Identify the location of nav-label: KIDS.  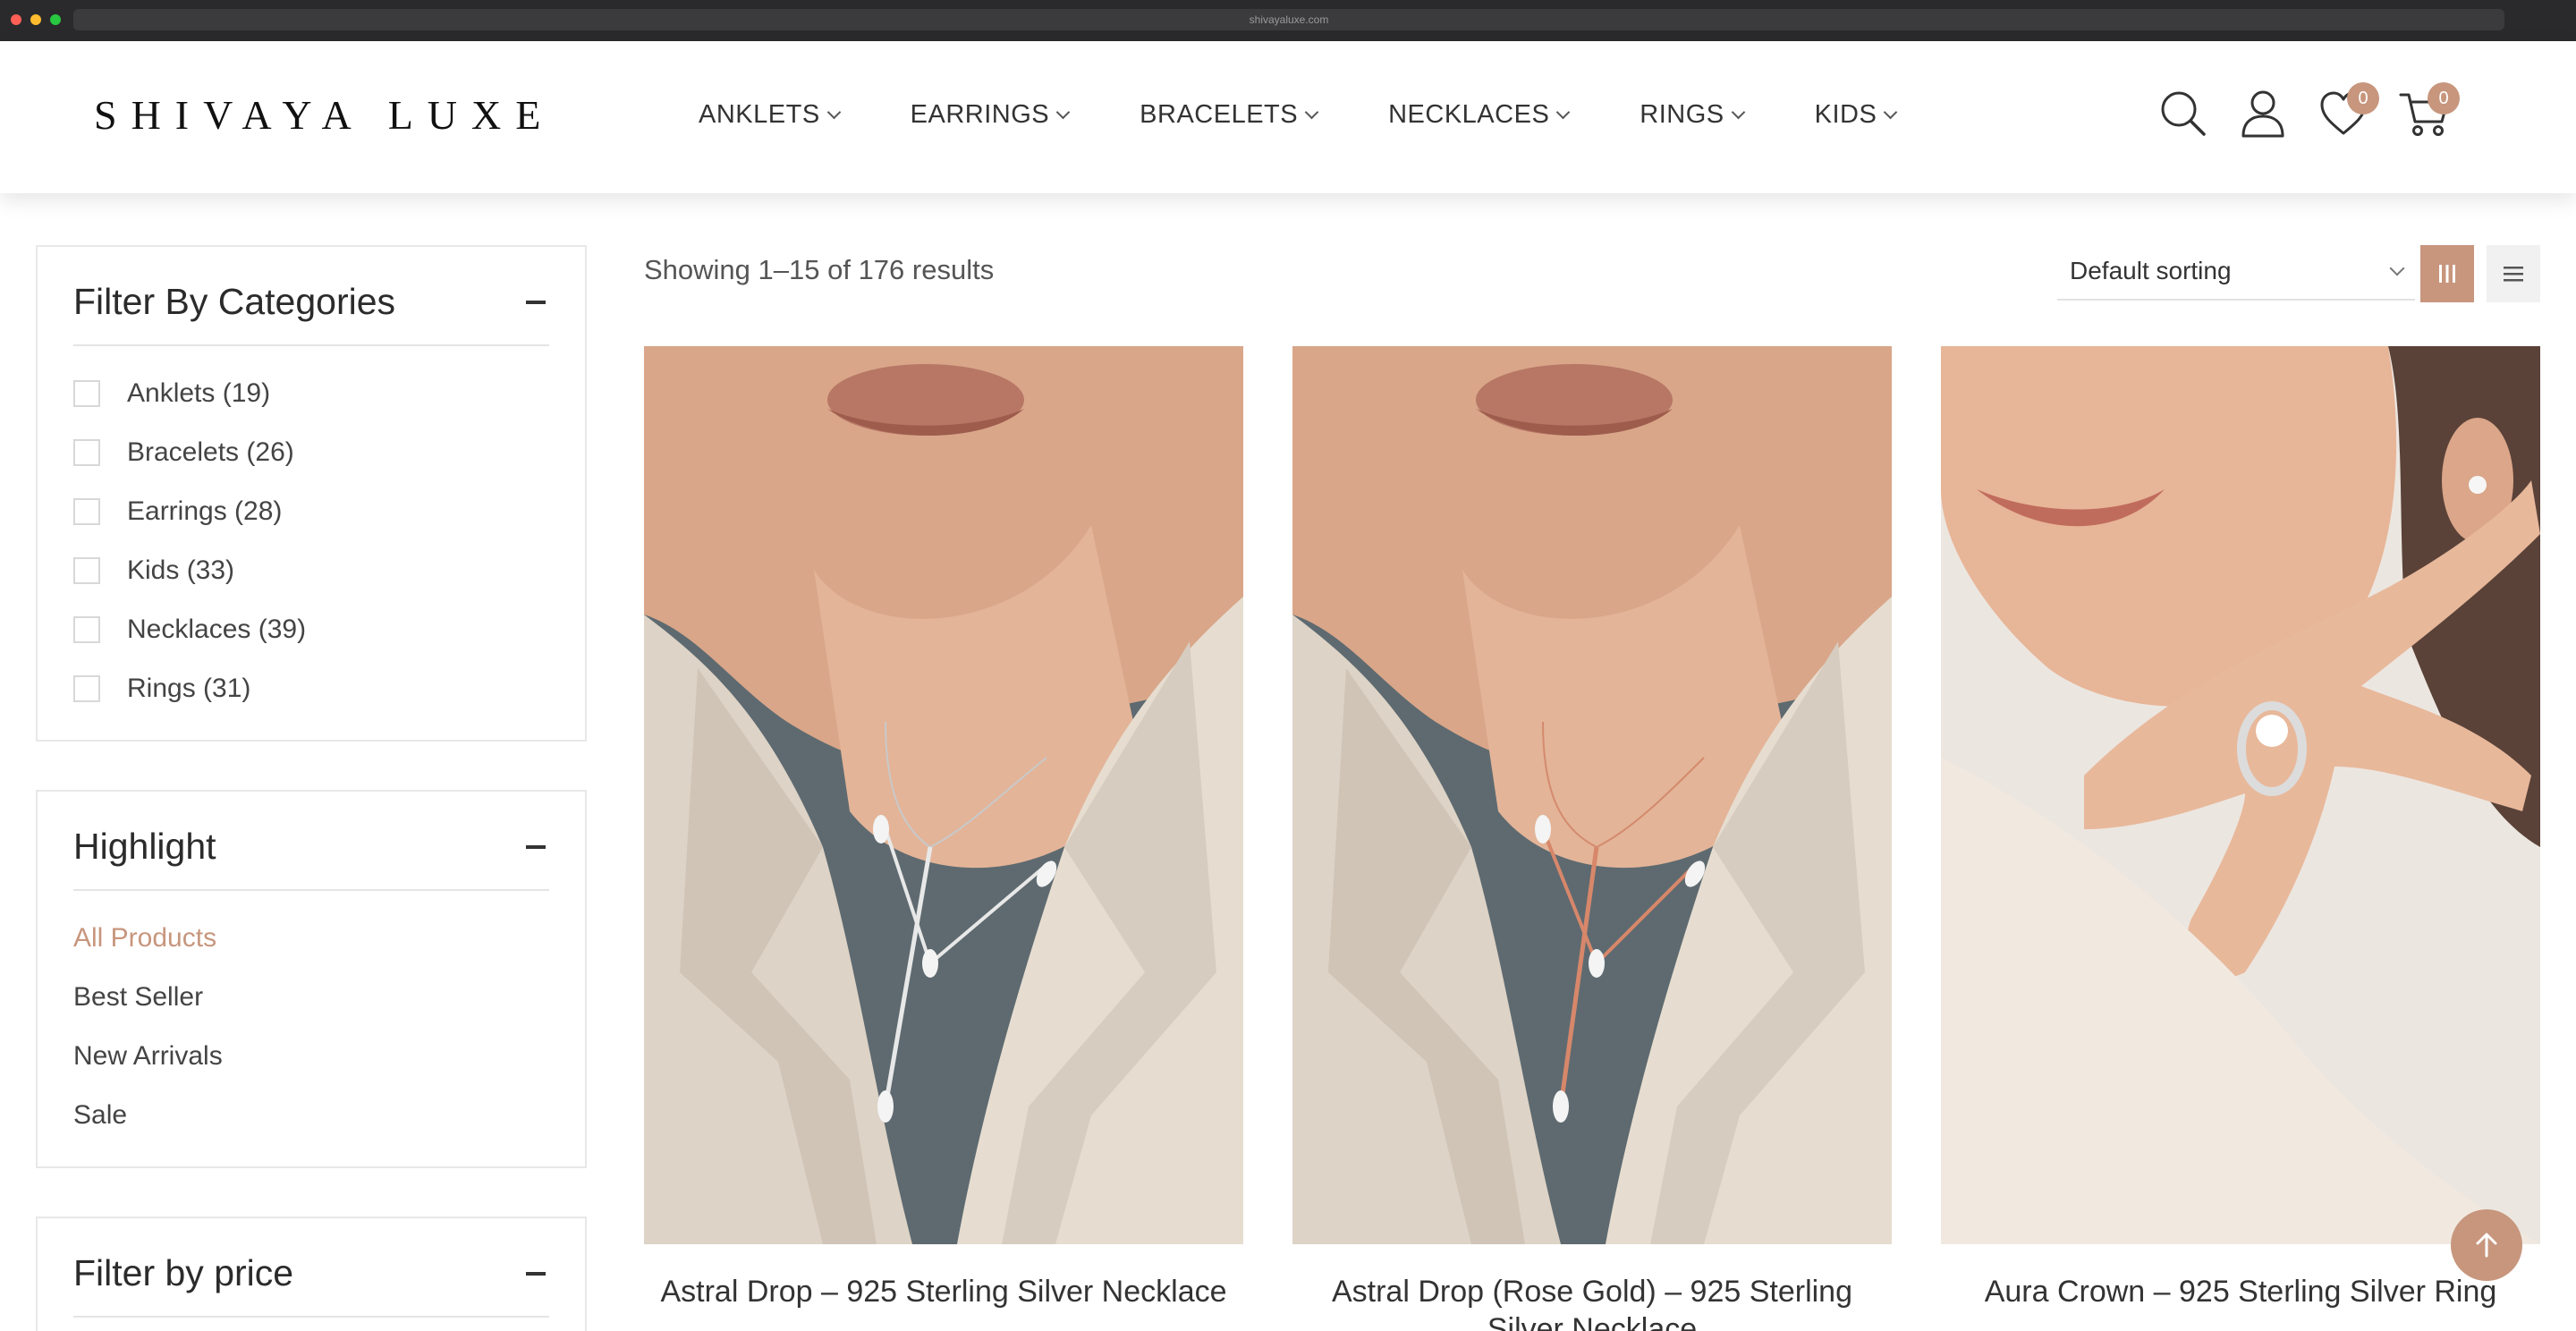
(1845, 115).